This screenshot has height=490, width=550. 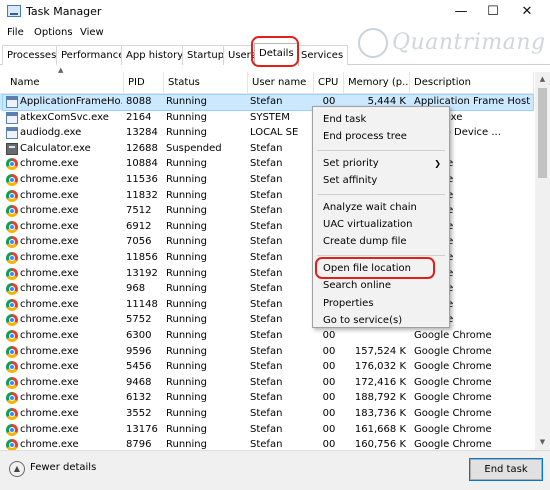 I want to click on context-menu-item-label: Set affinity, so click(x=350, y=181).